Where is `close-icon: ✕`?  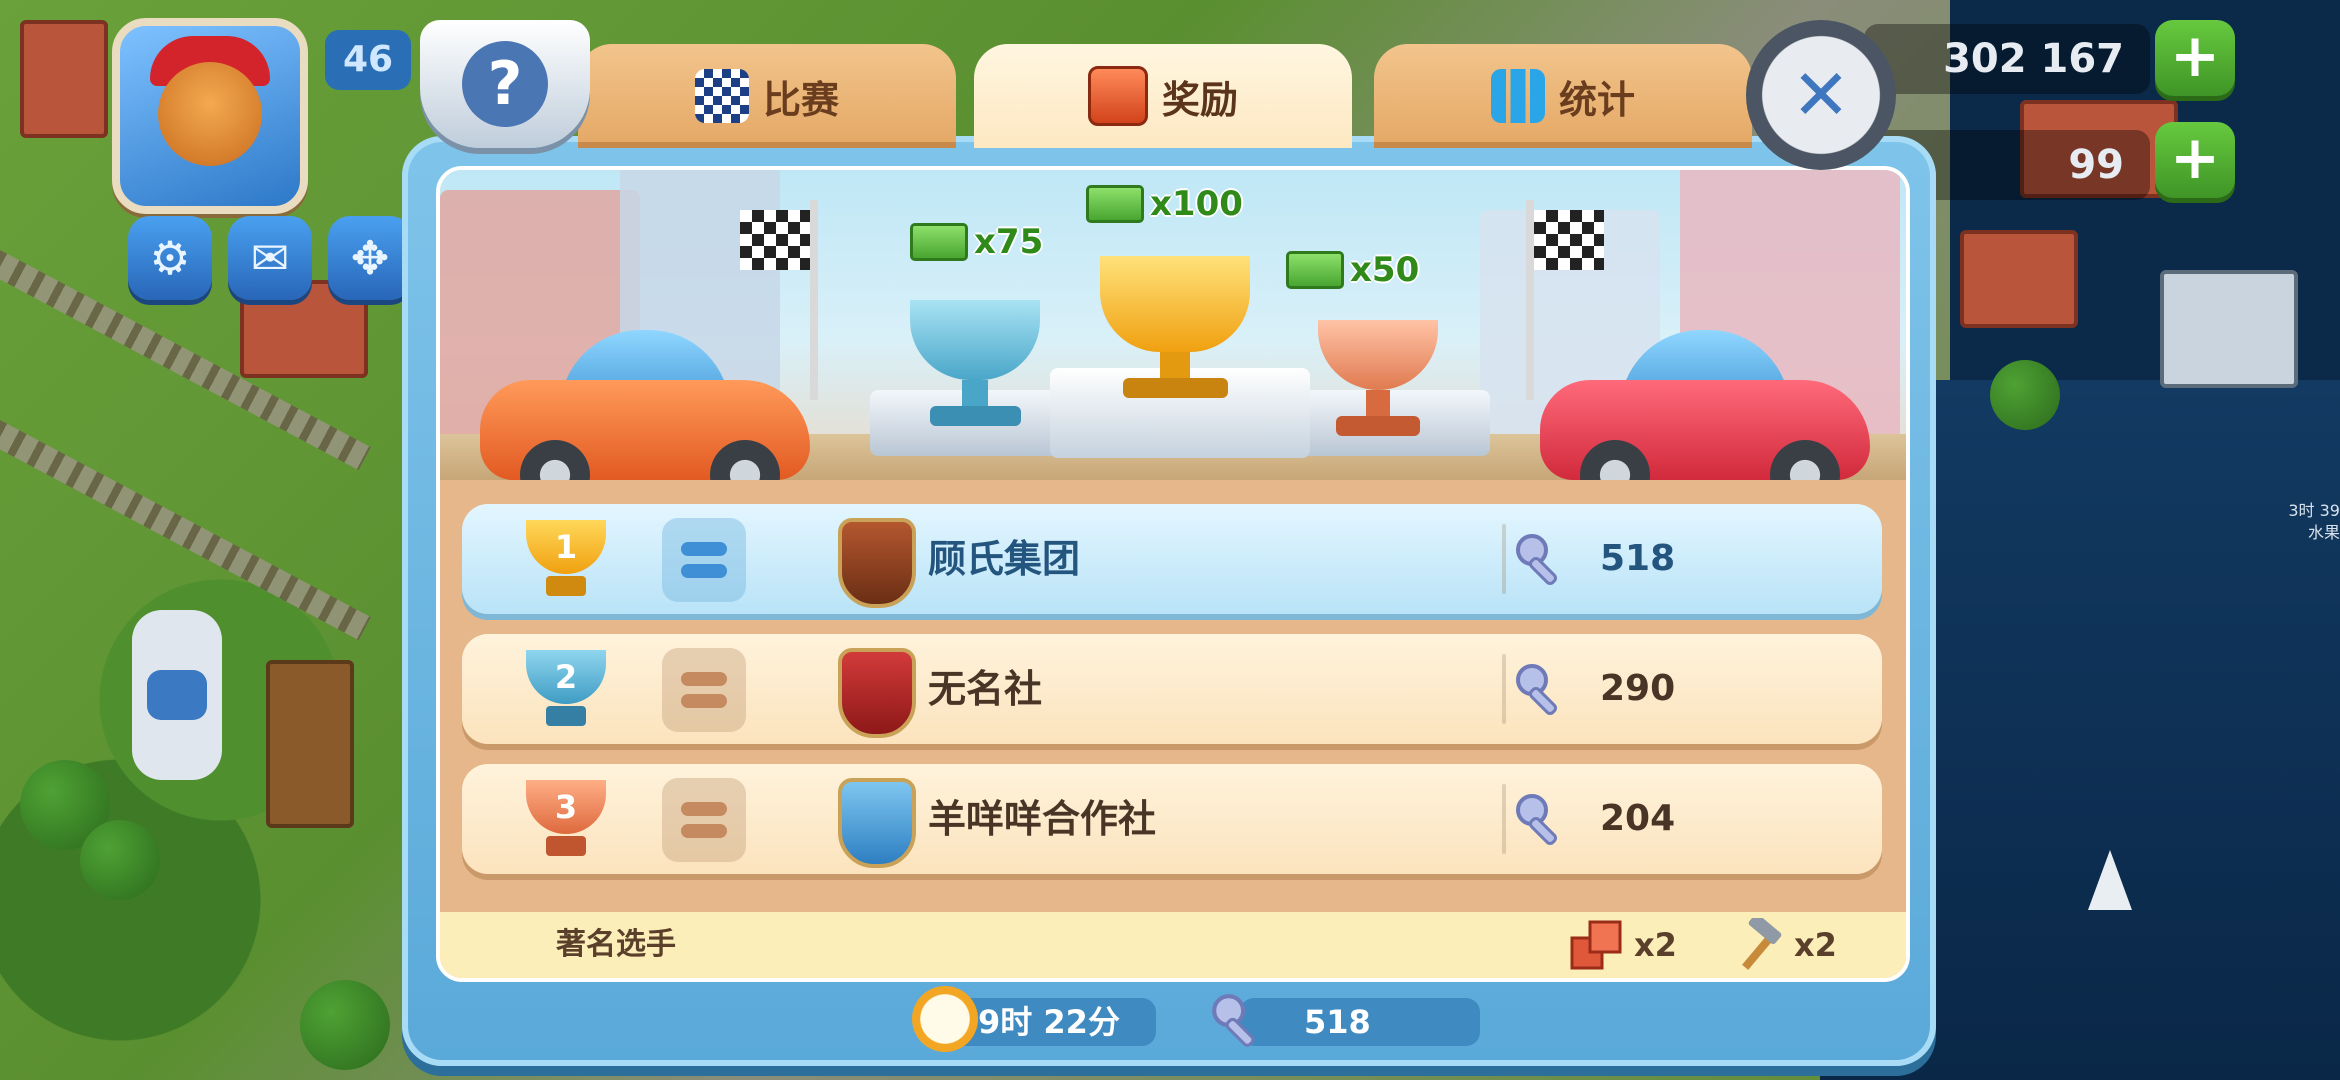 close-icon: ✕ is located at coordinates (1821, 95).